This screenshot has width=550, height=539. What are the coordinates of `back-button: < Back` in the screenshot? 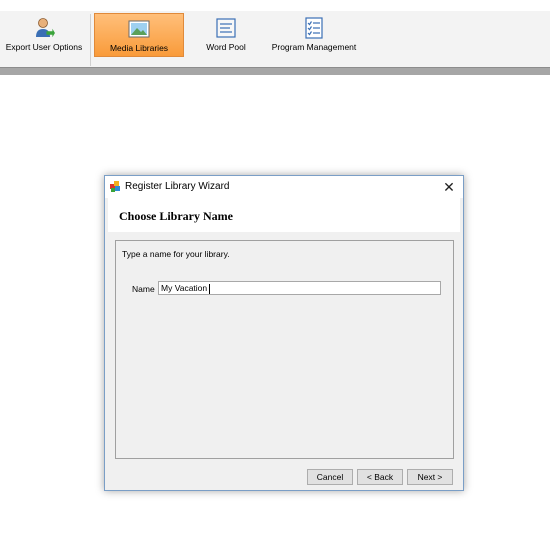 It's located at (380, 477).